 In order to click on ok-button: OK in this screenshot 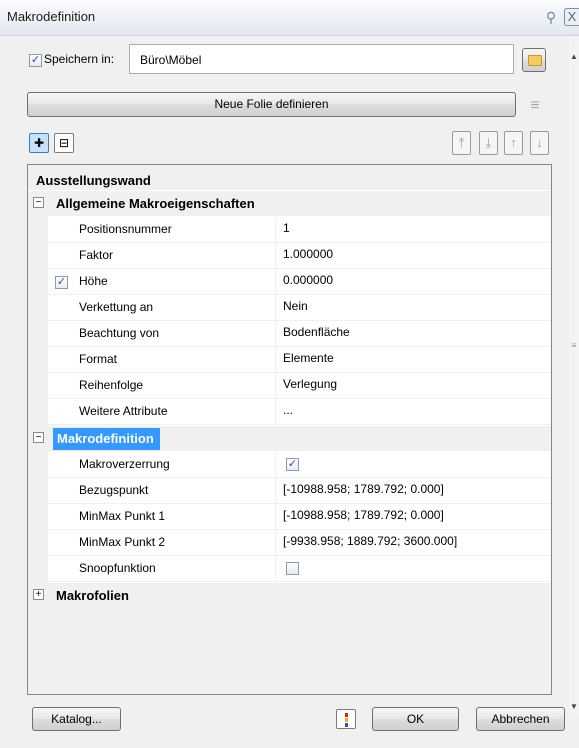, I will do `click(415, 719)`.